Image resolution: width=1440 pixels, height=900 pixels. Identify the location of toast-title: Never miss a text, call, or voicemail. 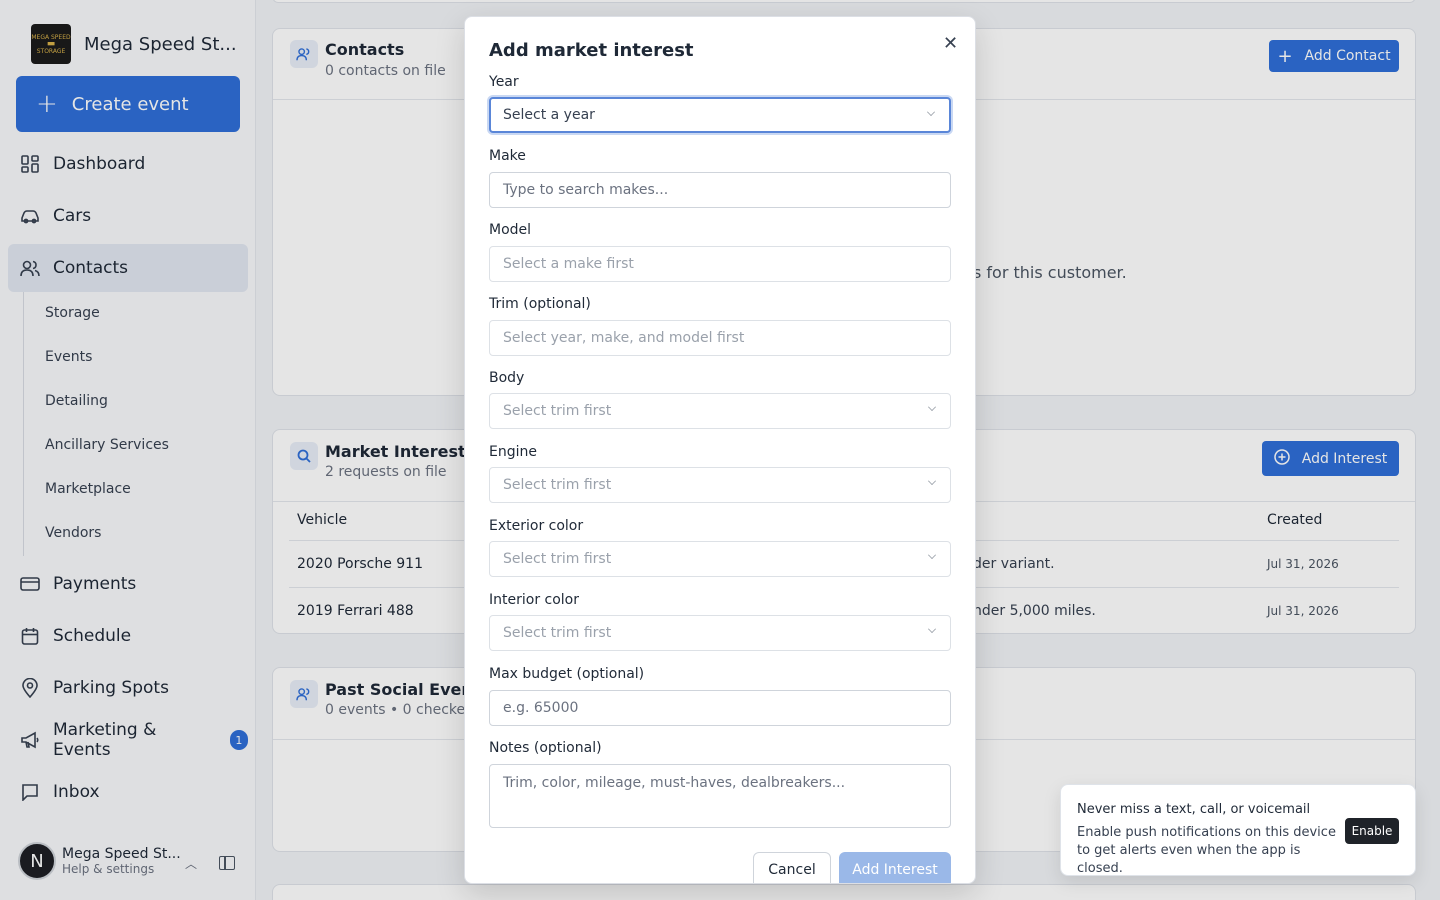
(1194, 809).